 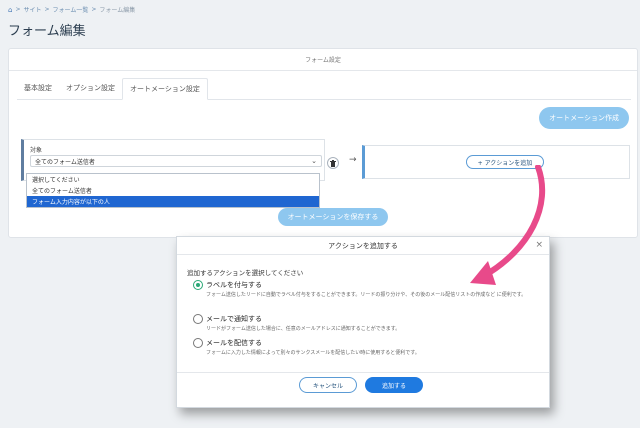 I want to click on arrow-right-icon: →, so click(x=353, y=160).